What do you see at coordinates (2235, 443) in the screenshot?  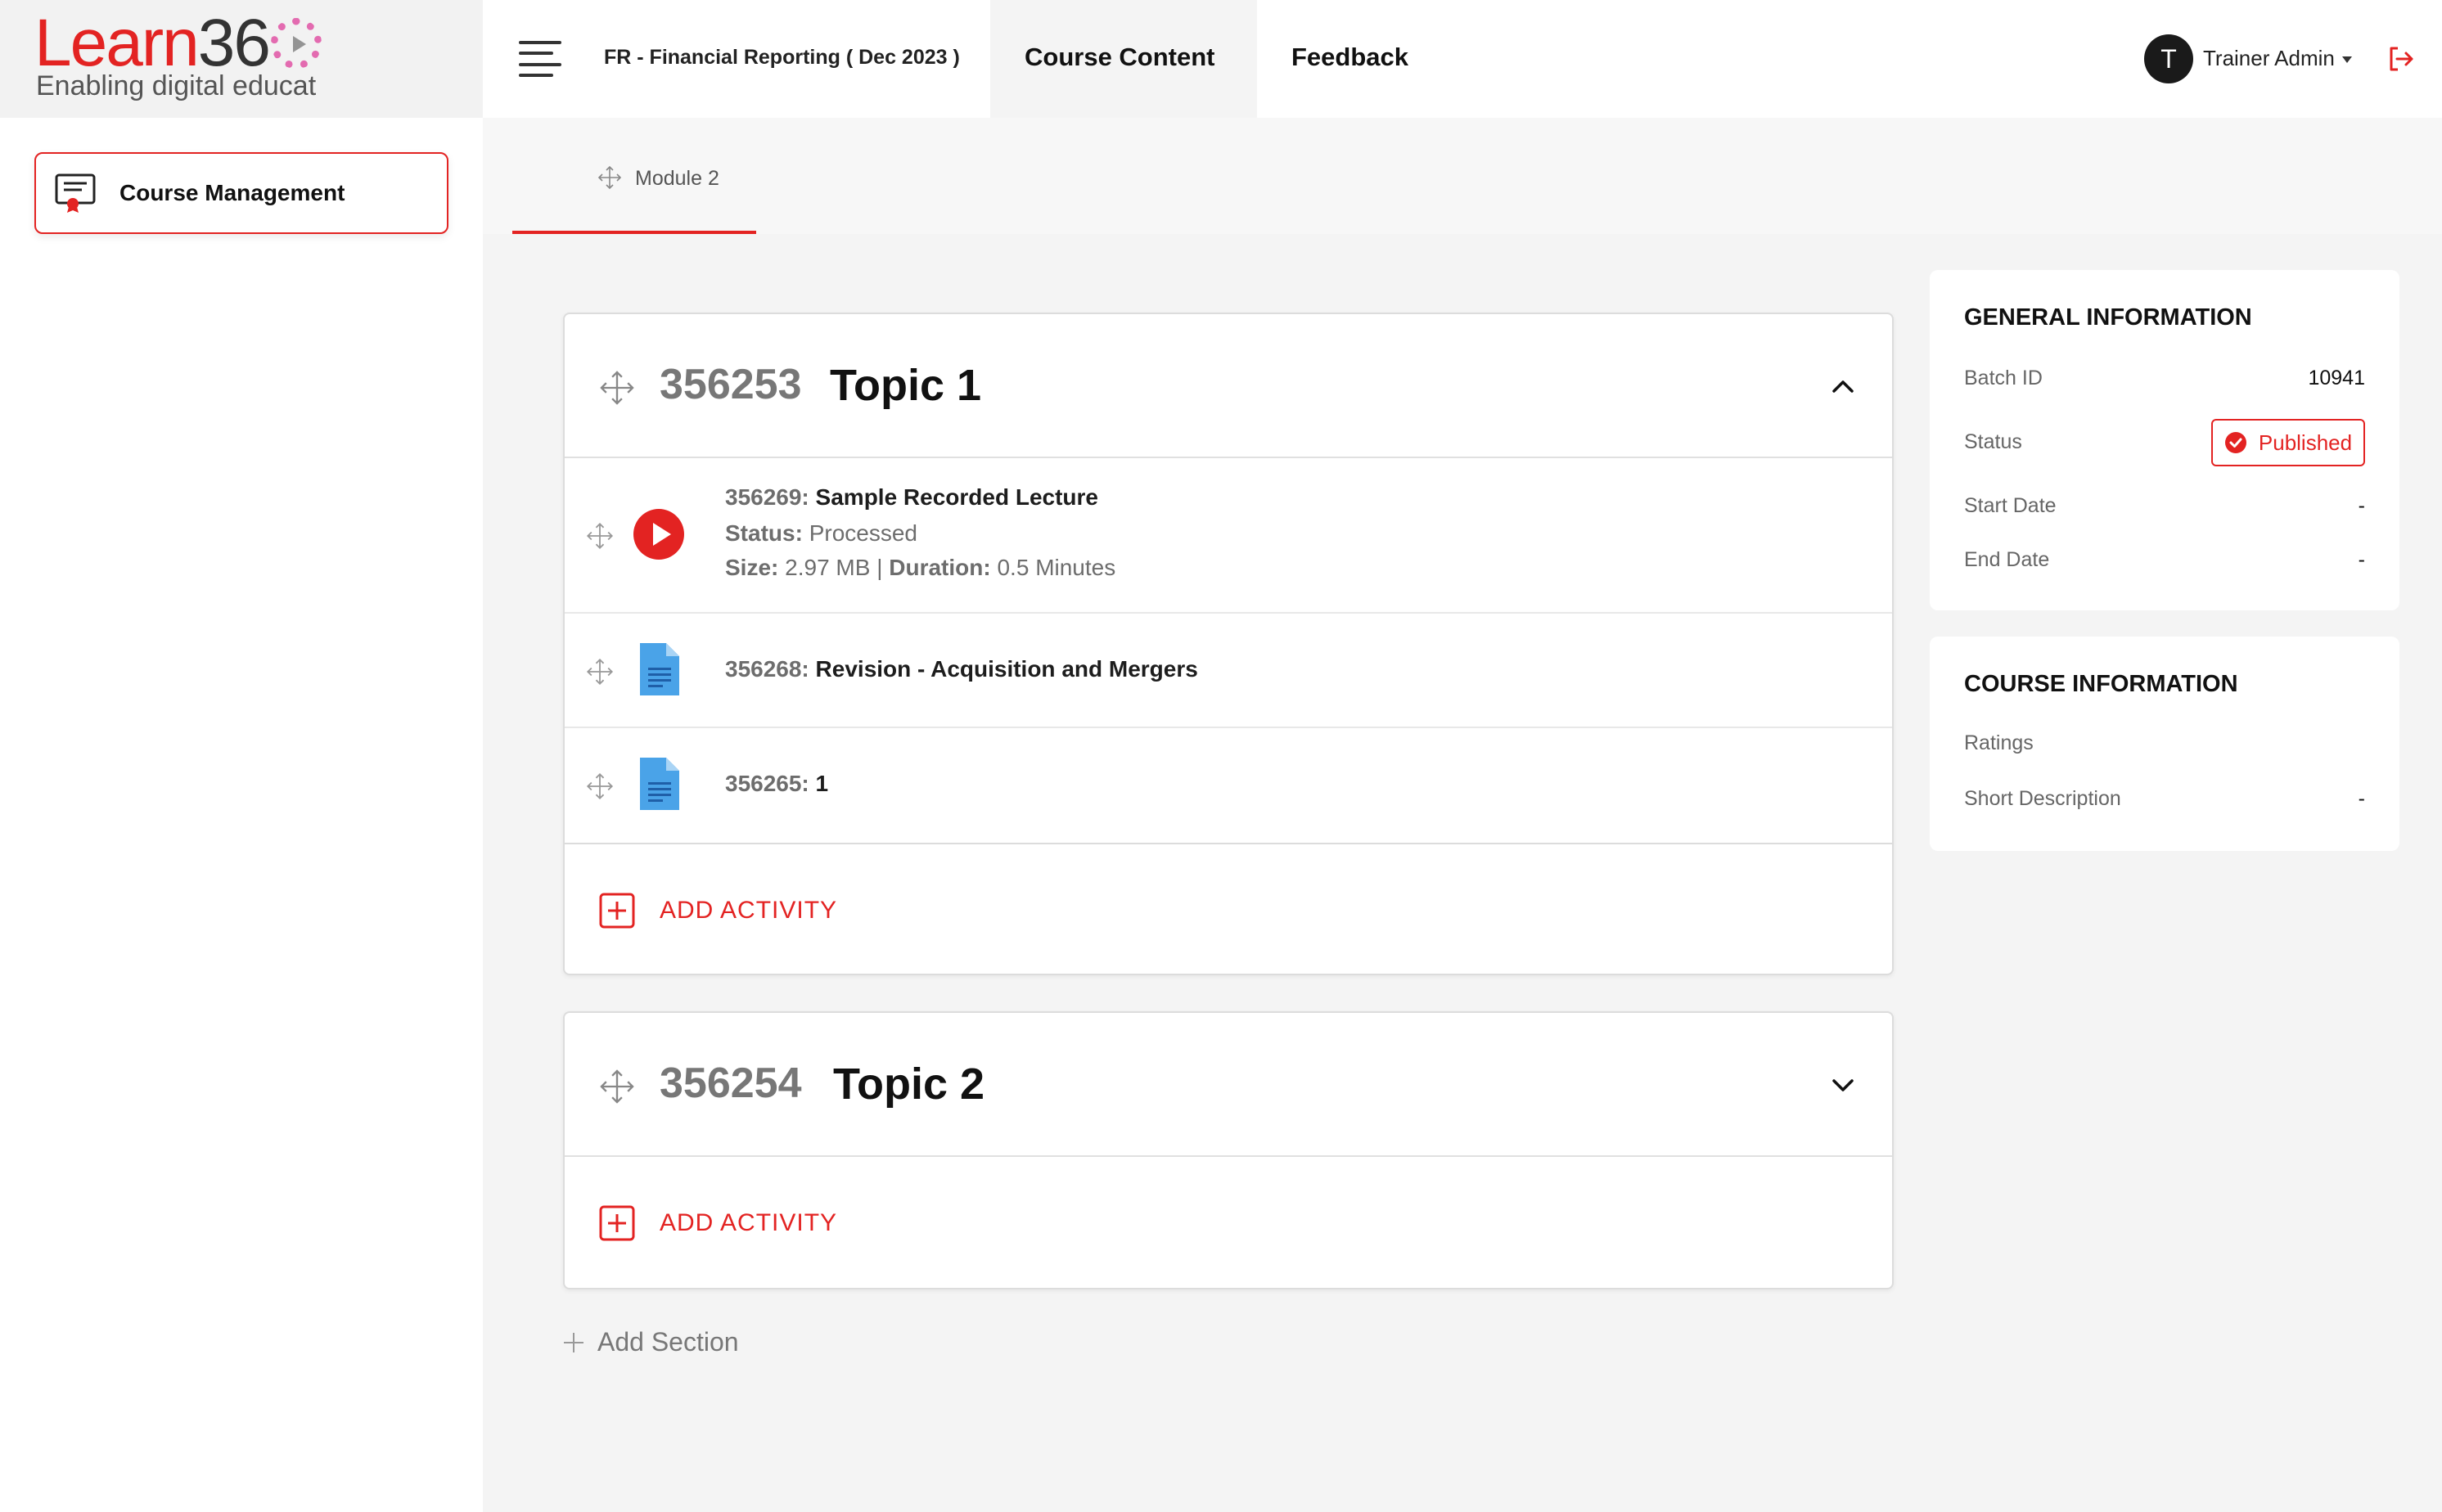 I see `check-circle-icon` at bounding box center [2235, 443].